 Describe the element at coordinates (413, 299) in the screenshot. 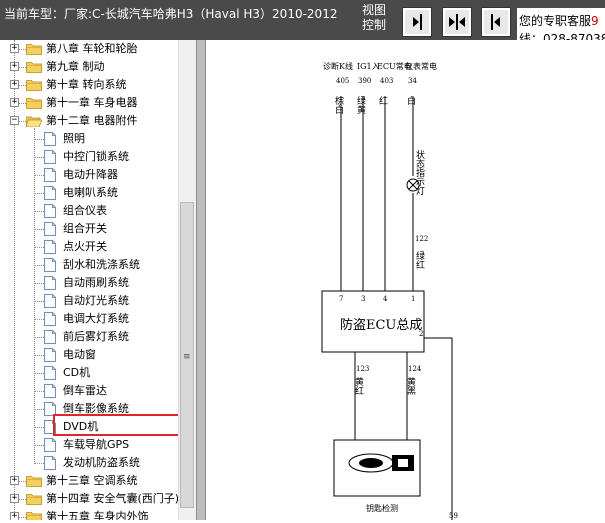

I see `ecu-pin-1: 1` at that location.